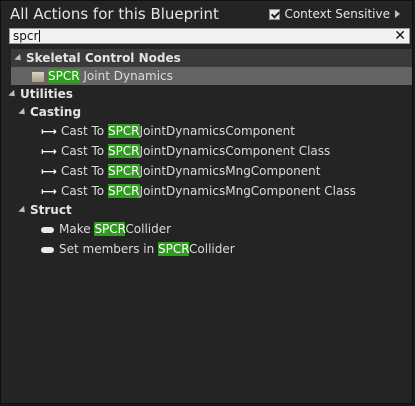 Image resolution: width=415 pixels, height=406 pixels. Describe the element at coordinates (40, 36) in the screenshot. I see `text-caret` at that location.